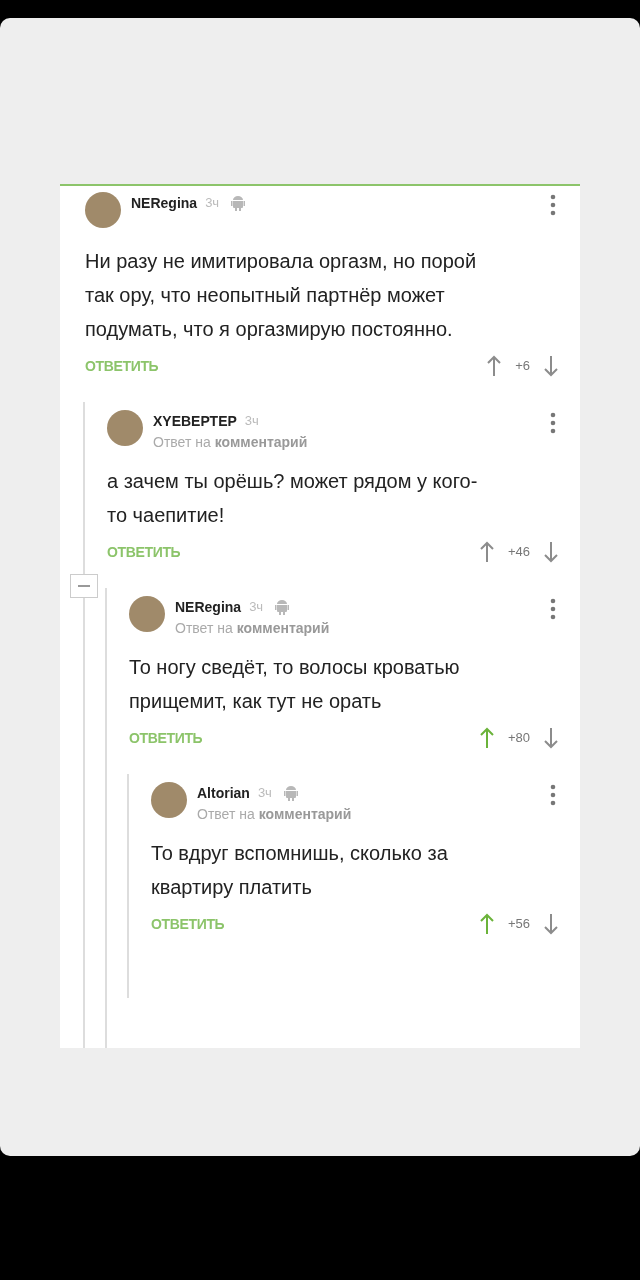 The image size is (640, 1280). I want to click on comment-text: Ни разу не имитировала оргазм, но порой так ору, что неопытный партнёр может подумать, что я оргазмирую постоянно., so click(281, 295).